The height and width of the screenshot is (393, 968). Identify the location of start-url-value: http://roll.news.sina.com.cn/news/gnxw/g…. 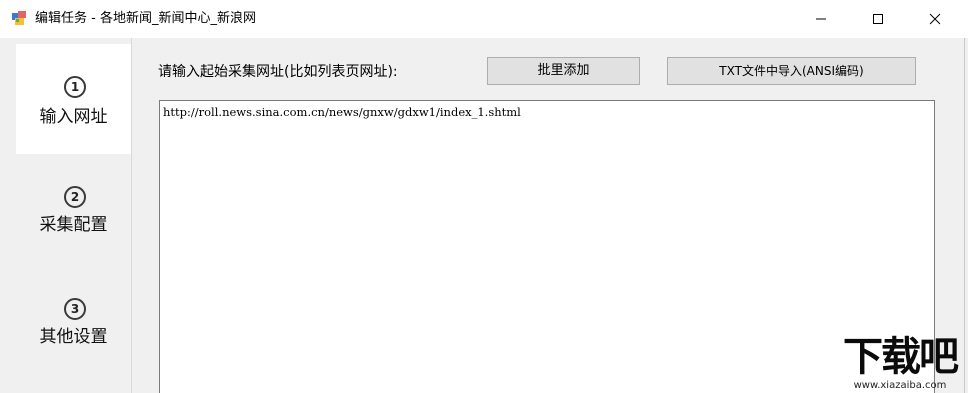
(342, 112).